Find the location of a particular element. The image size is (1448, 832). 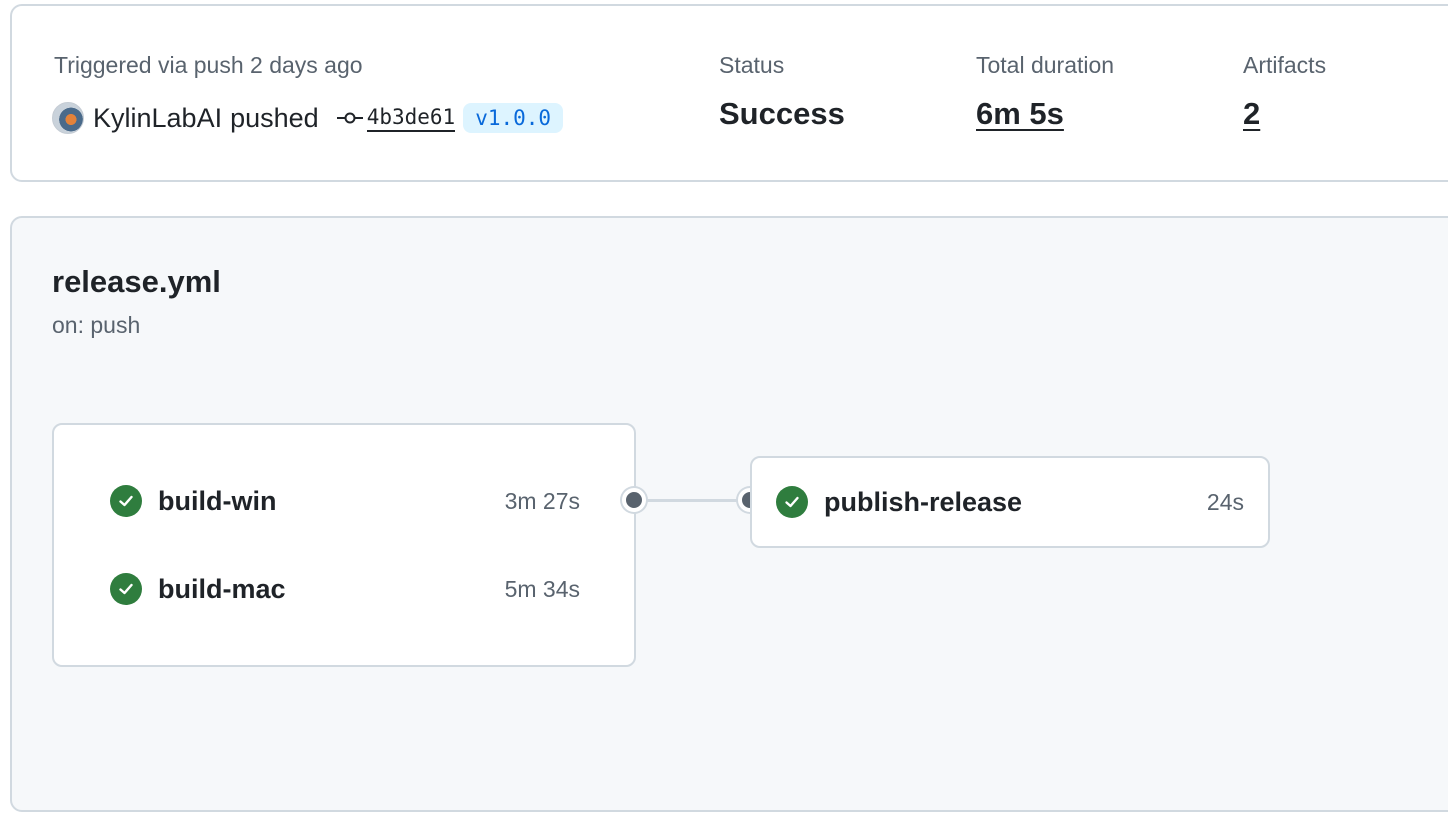

total-duration-link: 6m 5s is located at coordinates (1020, 114).